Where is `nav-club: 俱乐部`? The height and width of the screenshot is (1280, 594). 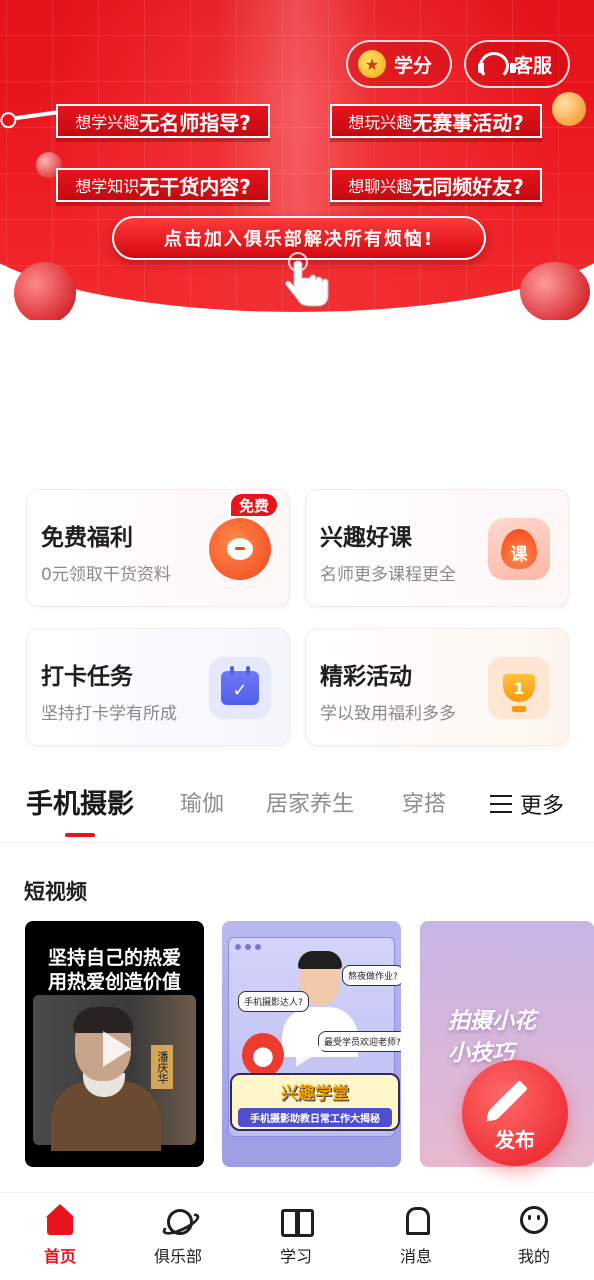
nav-club: 俱乐部 is located at coordinates (178, 1236).